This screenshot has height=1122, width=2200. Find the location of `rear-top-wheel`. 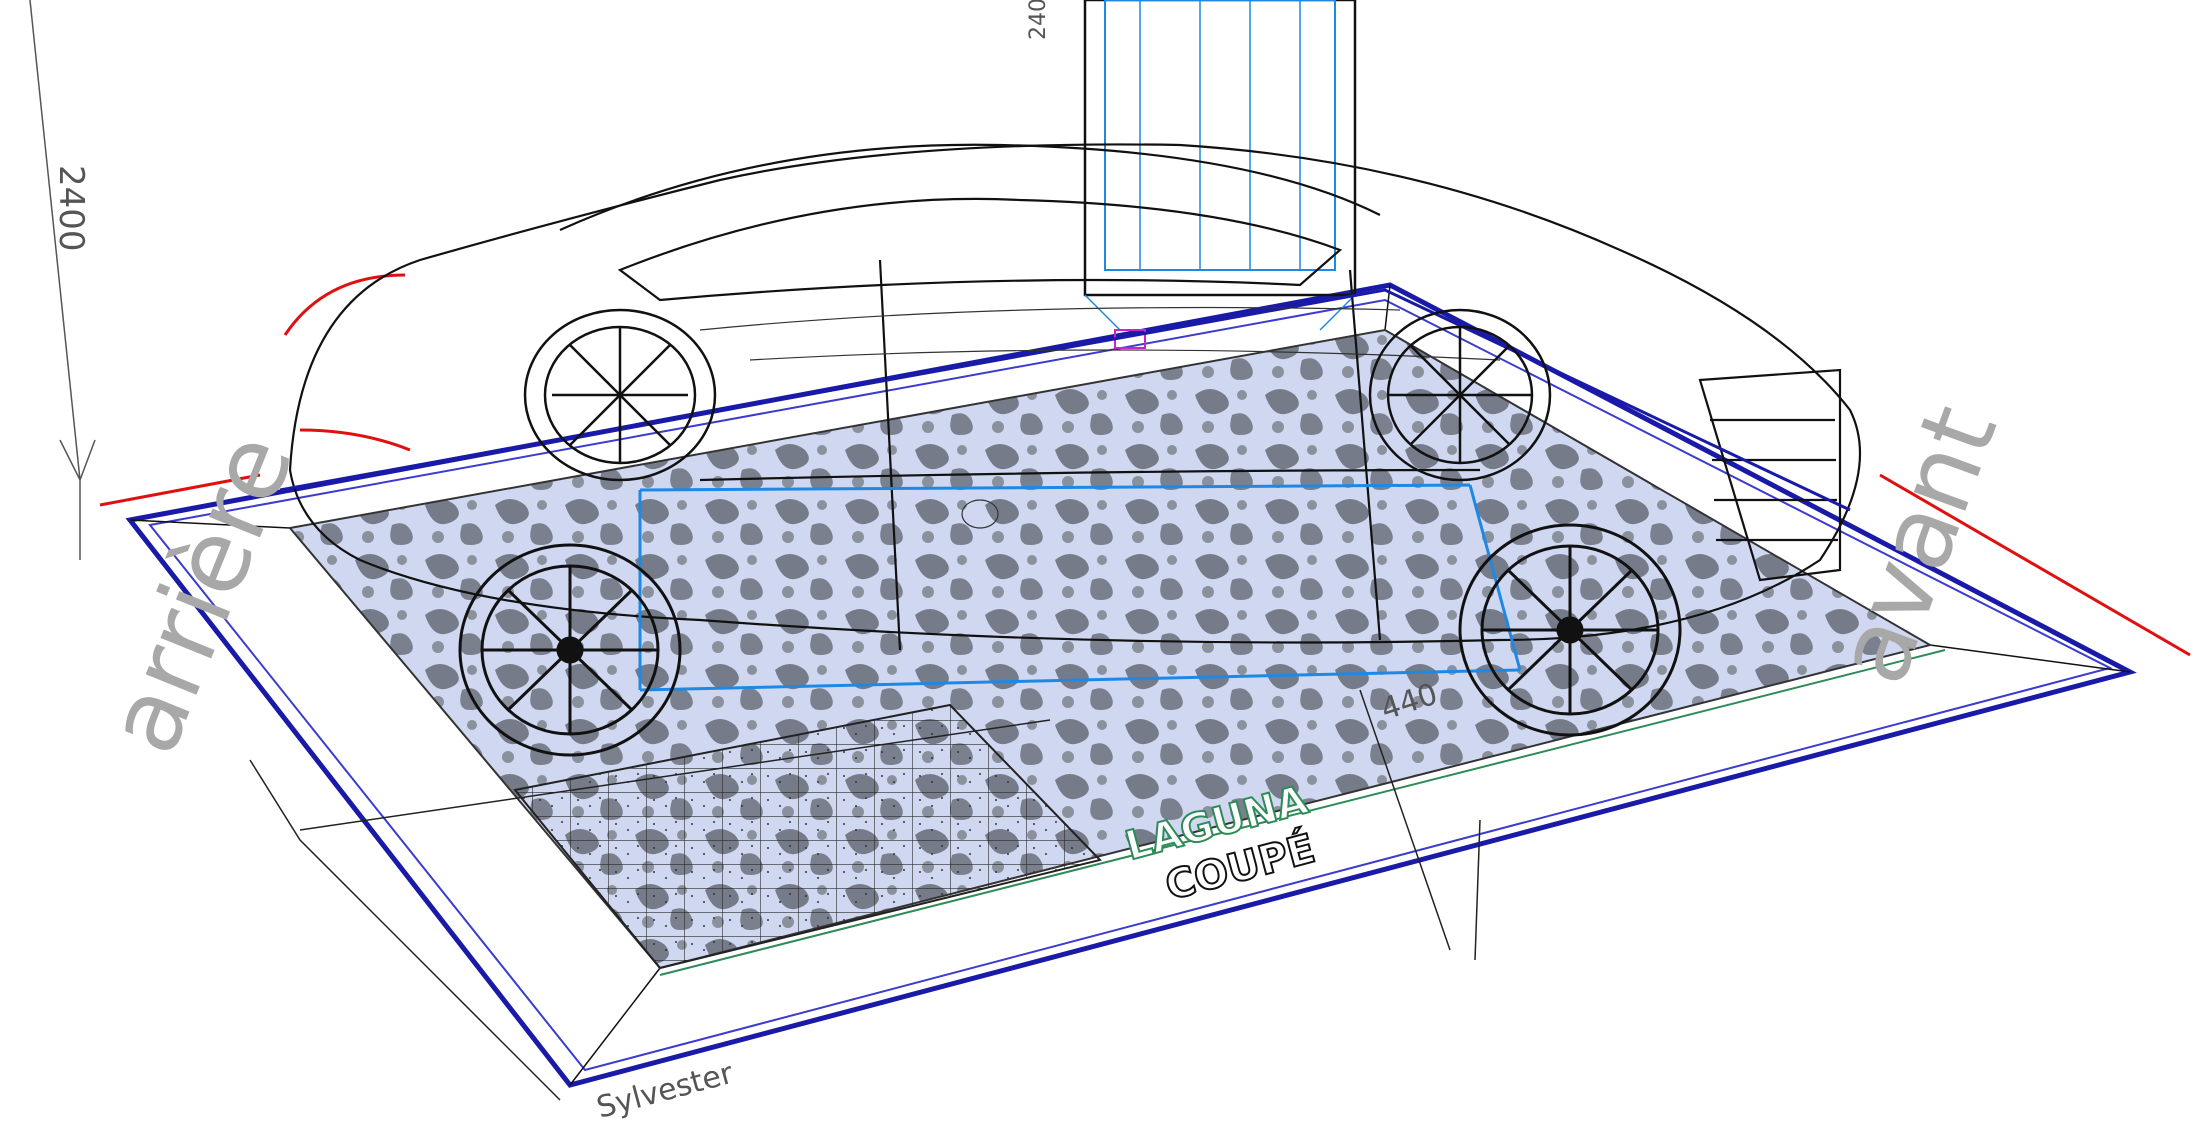

rear-top-wheel is located at coordinates (620, 395).